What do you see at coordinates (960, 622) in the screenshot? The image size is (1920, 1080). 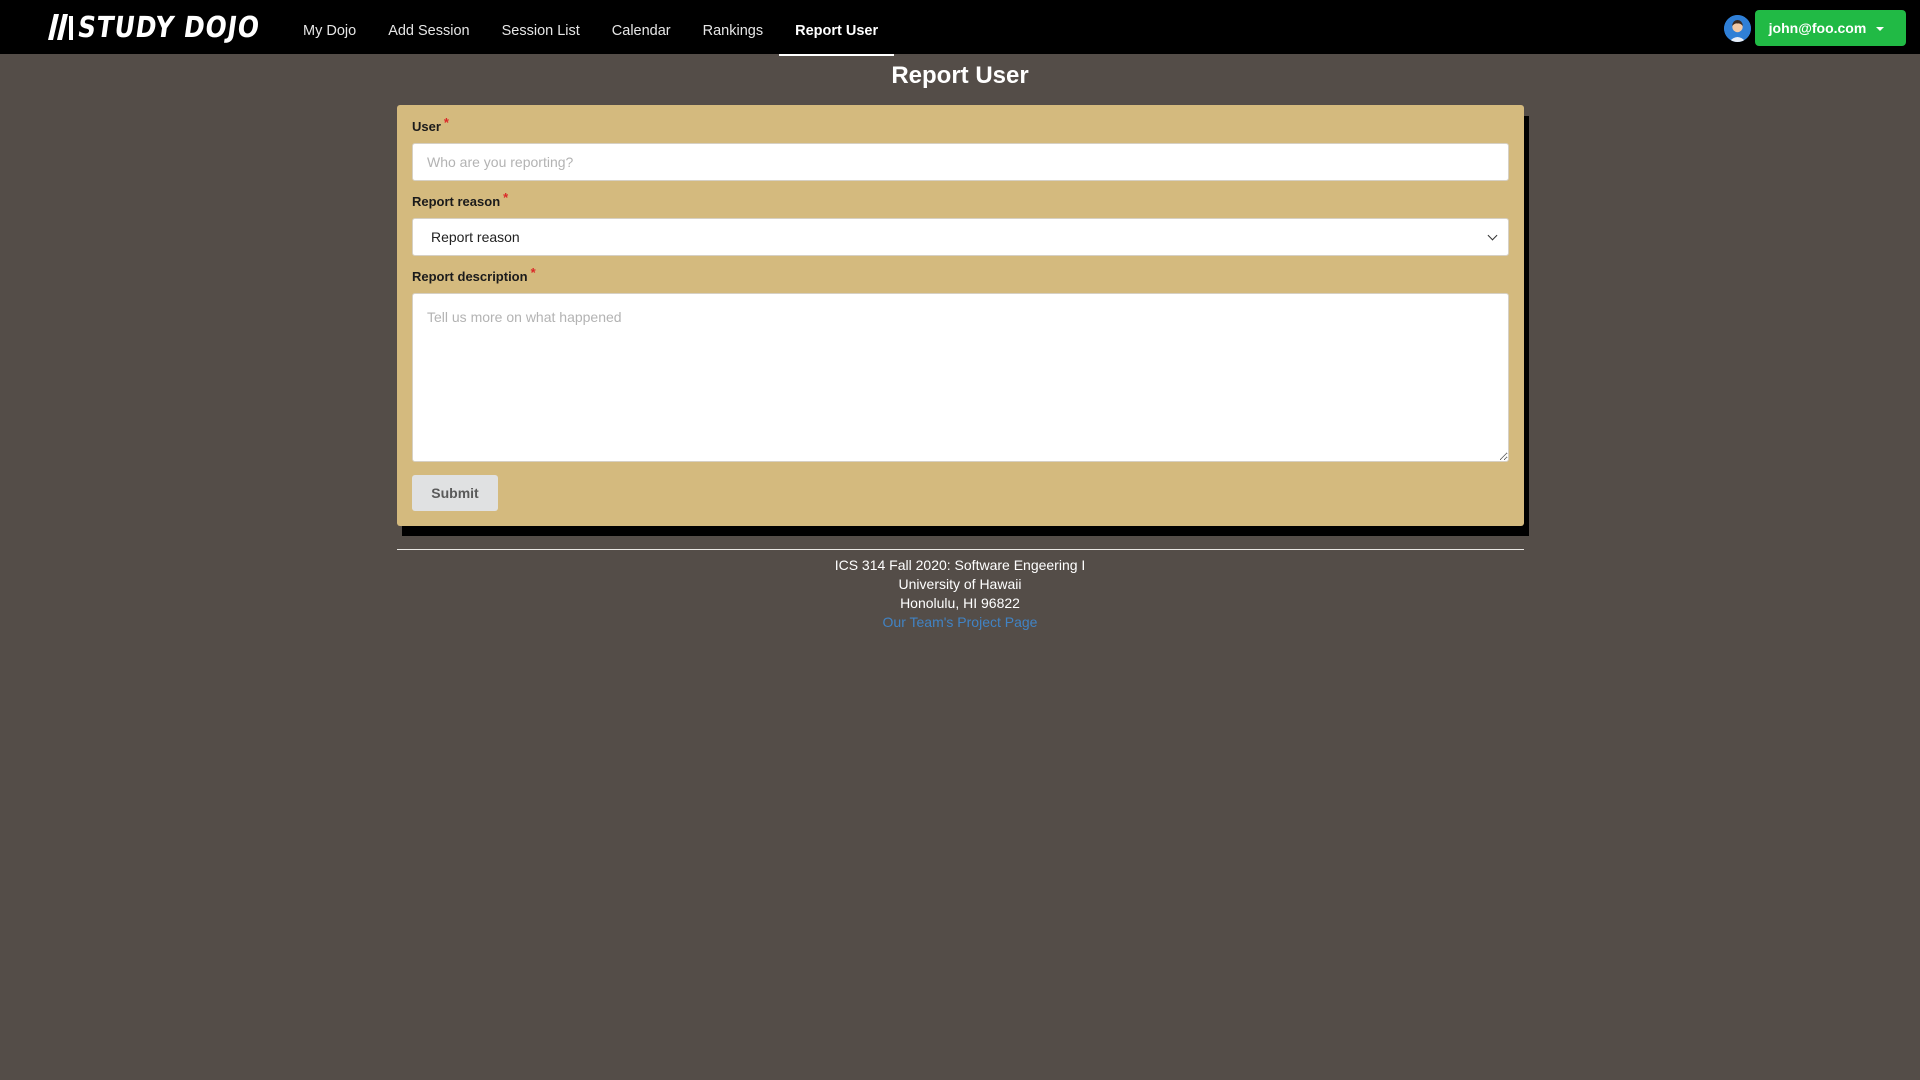 I see `project-page-link: Our Team's Project Page` at bounding box center [960, 622].